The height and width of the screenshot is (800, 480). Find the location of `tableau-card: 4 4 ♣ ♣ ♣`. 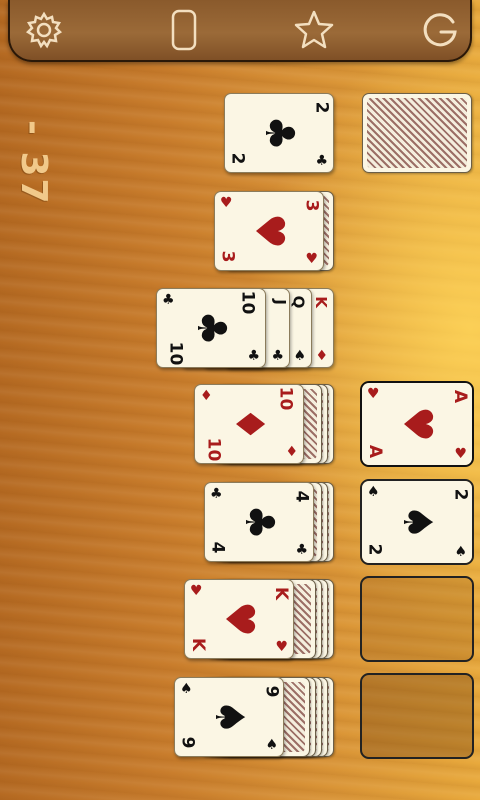

tableau-card: 4 4 ♣ ♣ ♣ is located at coordinates (259, 522).